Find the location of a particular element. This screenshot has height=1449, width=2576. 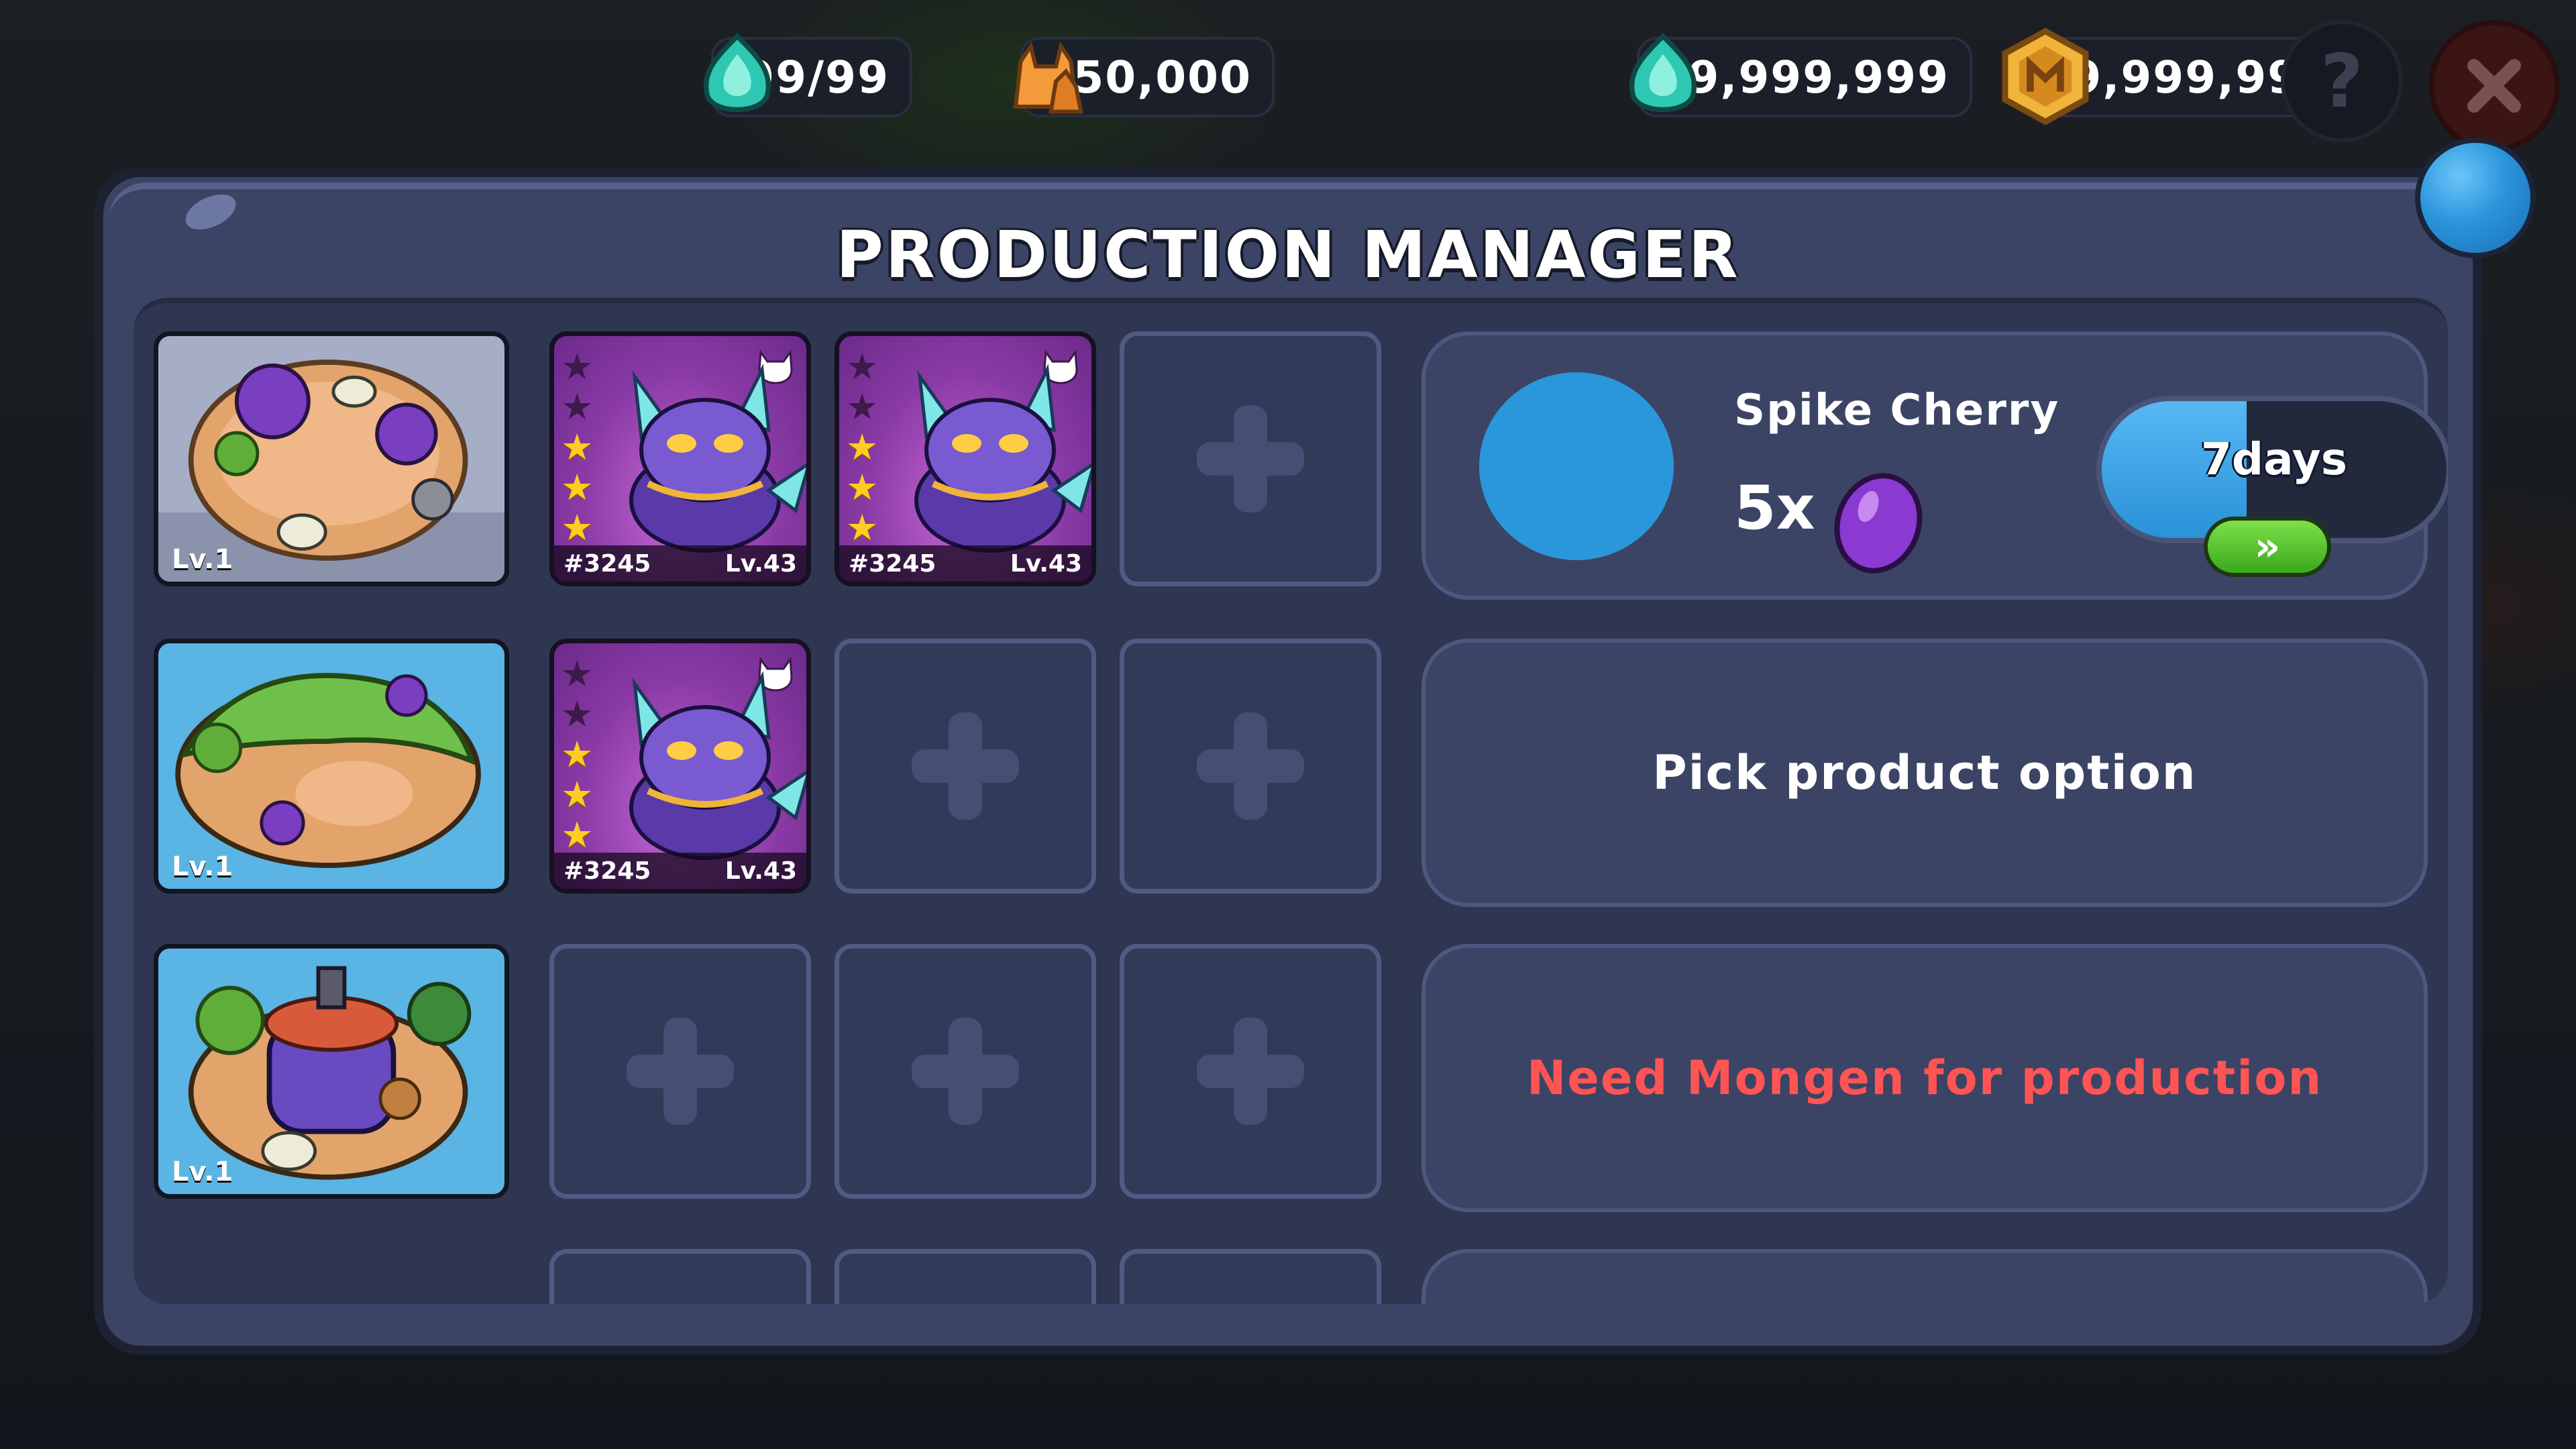

panel-title: PRODUCTION MANAGER is located at coordinates (1288, 254).